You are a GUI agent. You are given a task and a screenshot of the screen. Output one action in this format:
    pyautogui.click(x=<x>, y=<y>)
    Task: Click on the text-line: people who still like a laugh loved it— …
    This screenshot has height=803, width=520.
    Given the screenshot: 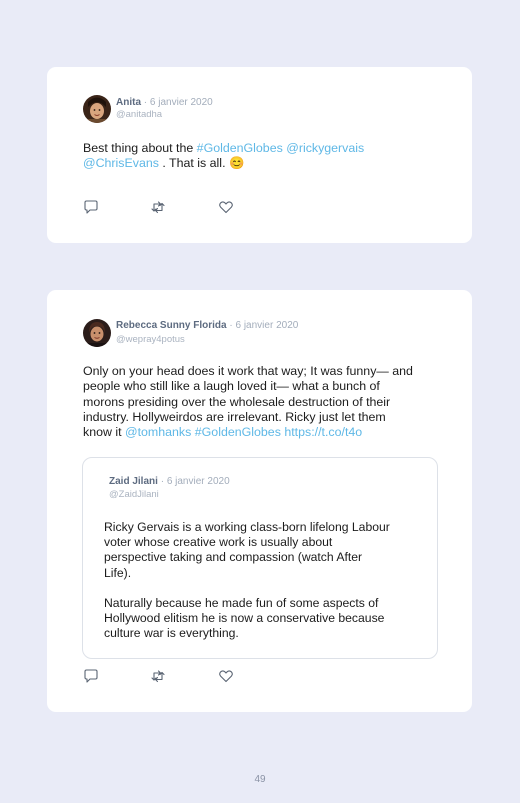 What is the action you would take?
    pyautogui.click(x=231, y=386)
    